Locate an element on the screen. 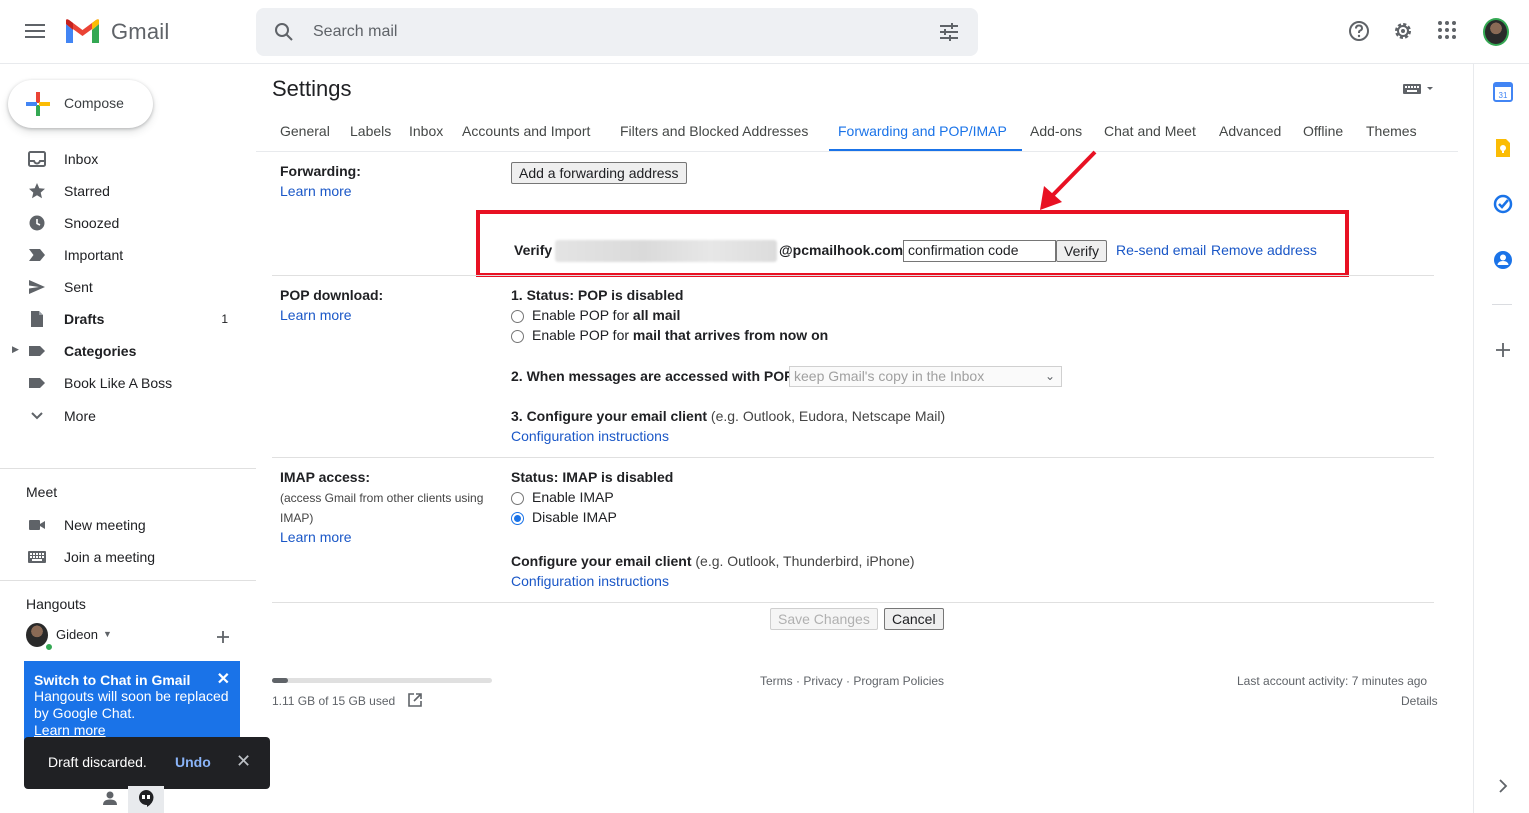  get-add-ons-icon is located at coordinates (1503, 350).